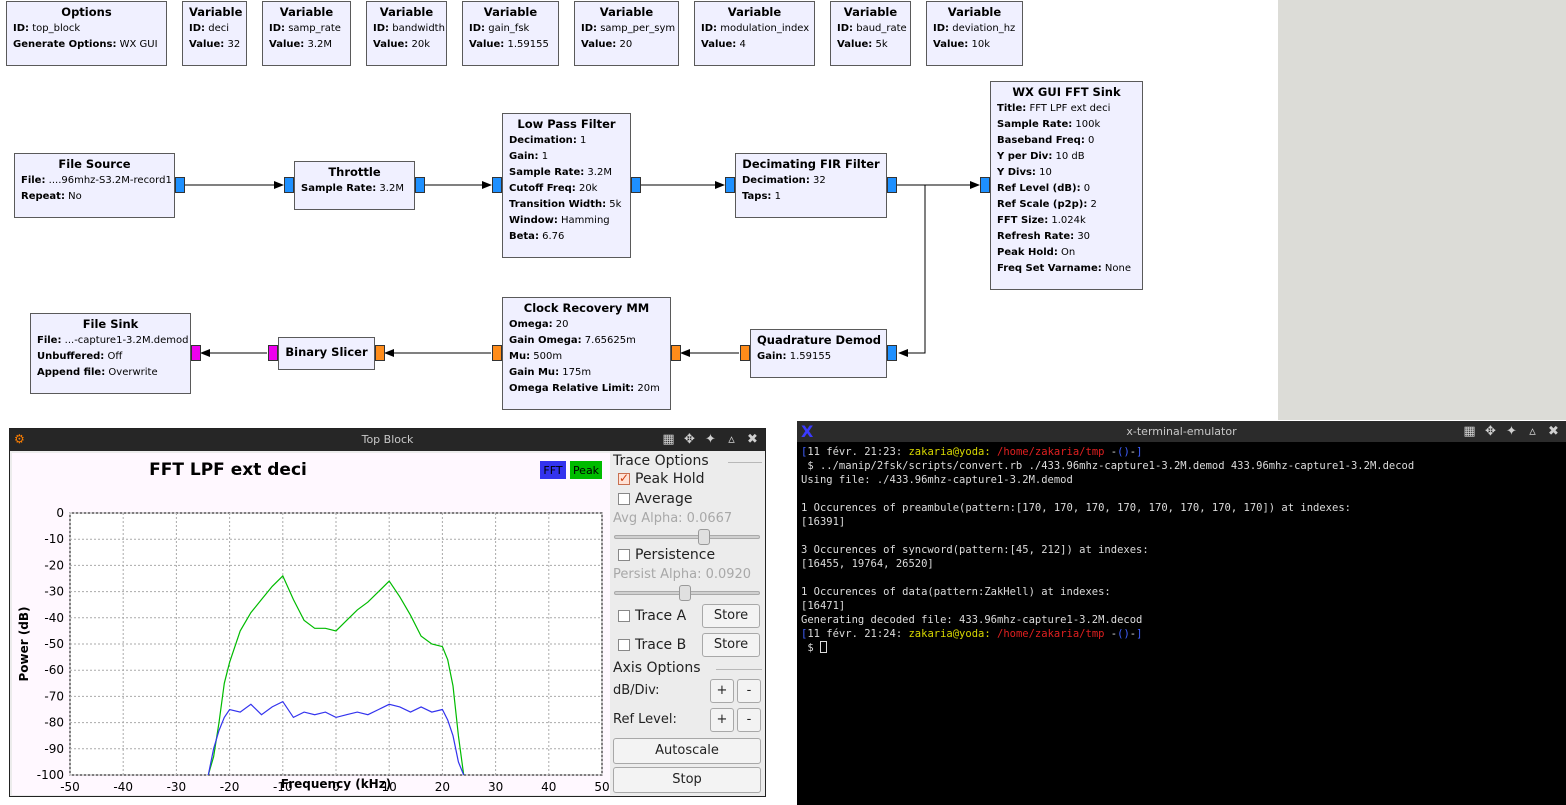 The image size is (1566, 805). I want to click on terminal-title: x-terminal-emulator, so click(1181, 431).